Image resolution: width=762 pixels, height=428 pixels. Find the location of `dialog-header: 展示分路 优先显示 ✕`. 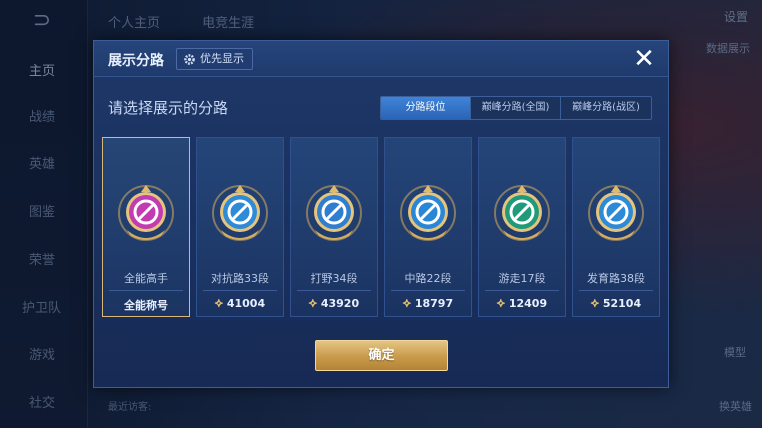

dialog-header: 展示分路 优先显示 ✕ is located at coordinates (381, 59).